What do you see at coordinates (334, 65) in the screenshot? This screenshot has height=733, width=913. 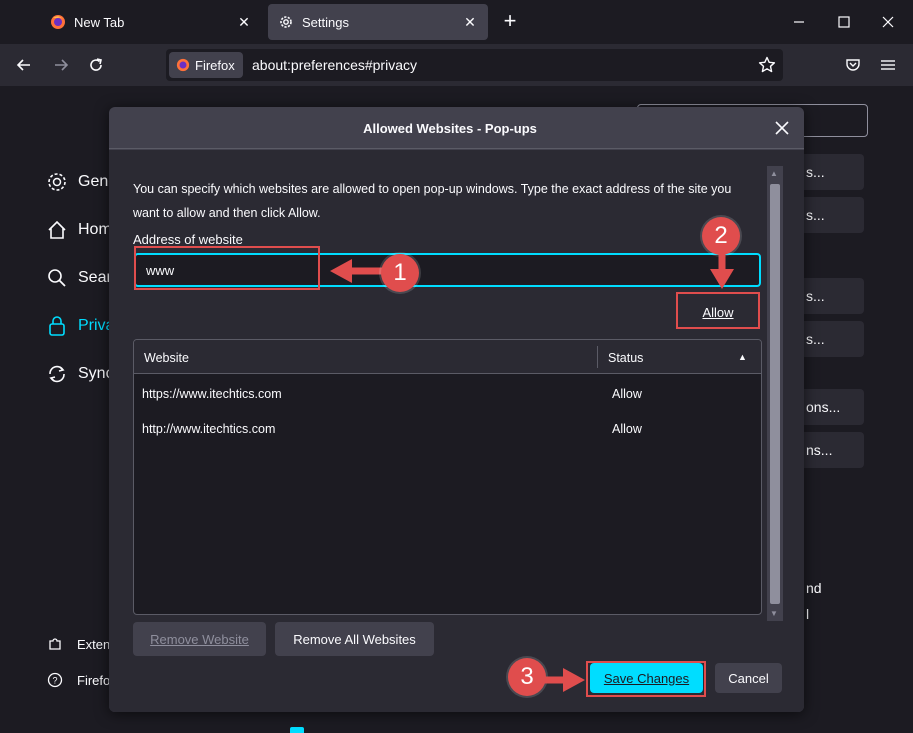 I see `url-text: about:preferences#privacy` at bounding box center [334, 65].